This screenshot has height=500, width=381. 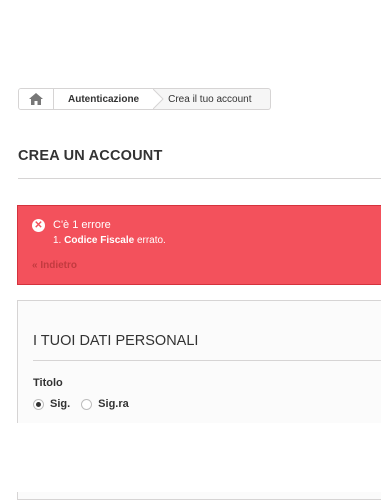 I want to click on radio-mrs, so click(x=87, y=404).